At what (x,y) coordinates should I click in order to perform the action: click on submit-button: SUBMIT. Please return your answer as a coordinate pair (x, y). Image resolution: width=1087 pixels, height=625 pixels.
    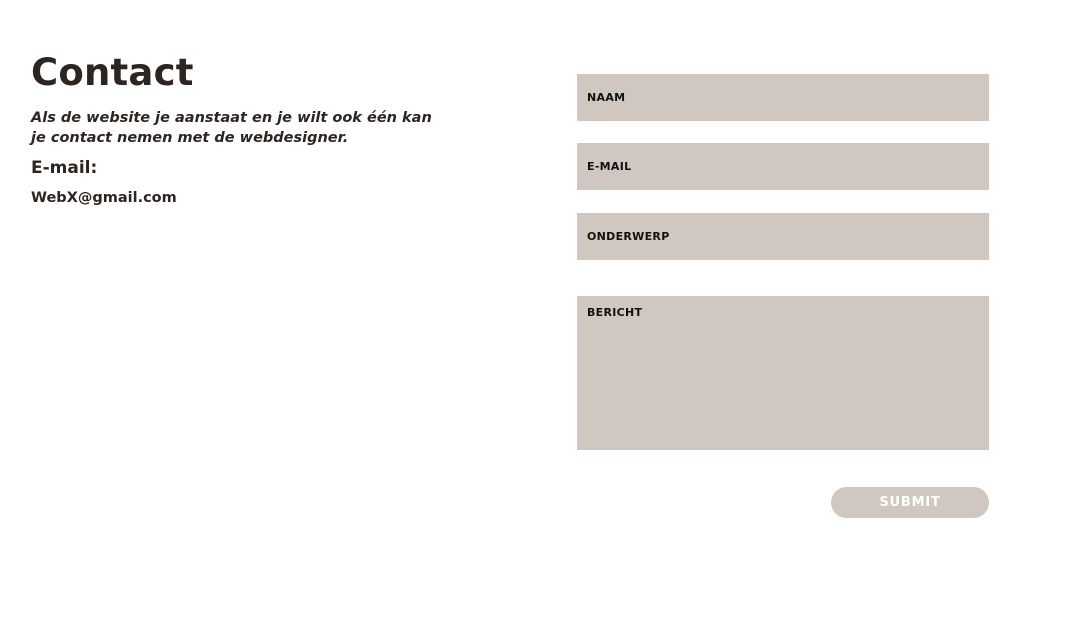
    Looking at the image, I should click on (910, 502).